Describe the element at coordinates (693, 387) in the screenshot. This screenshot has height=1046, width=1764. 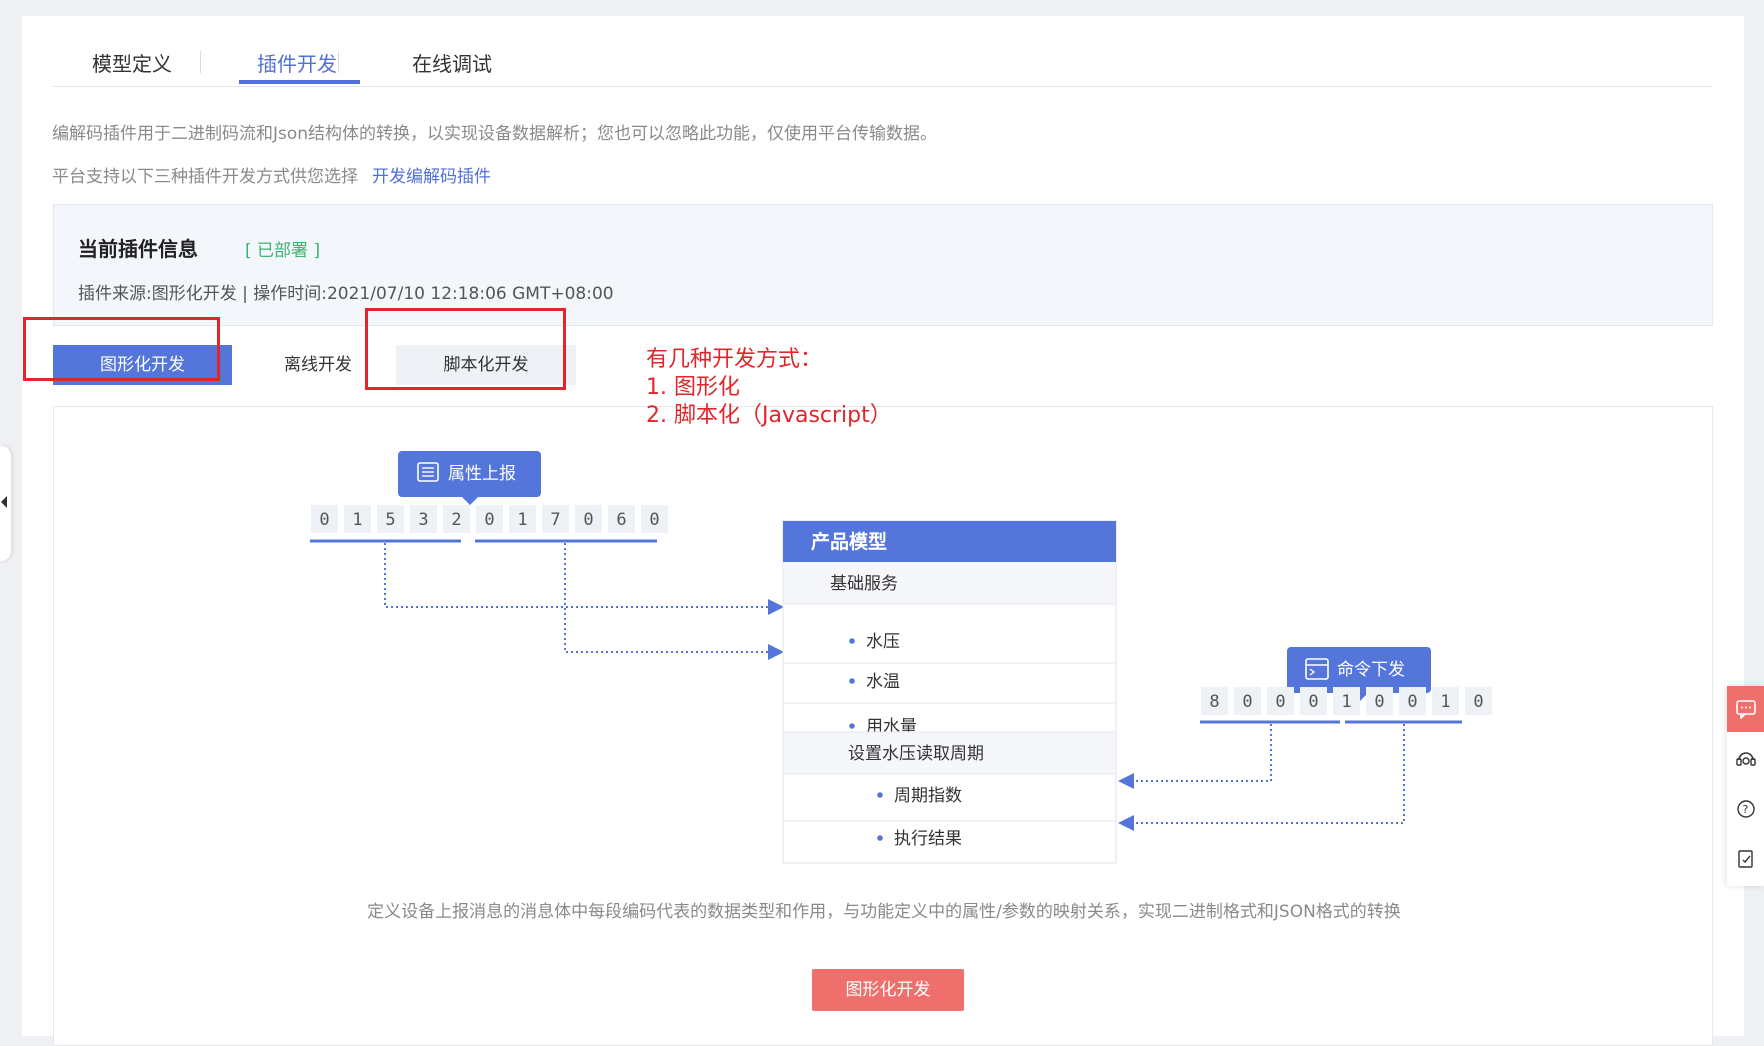
I see `annotation-line: 1. 图形化` at that location.